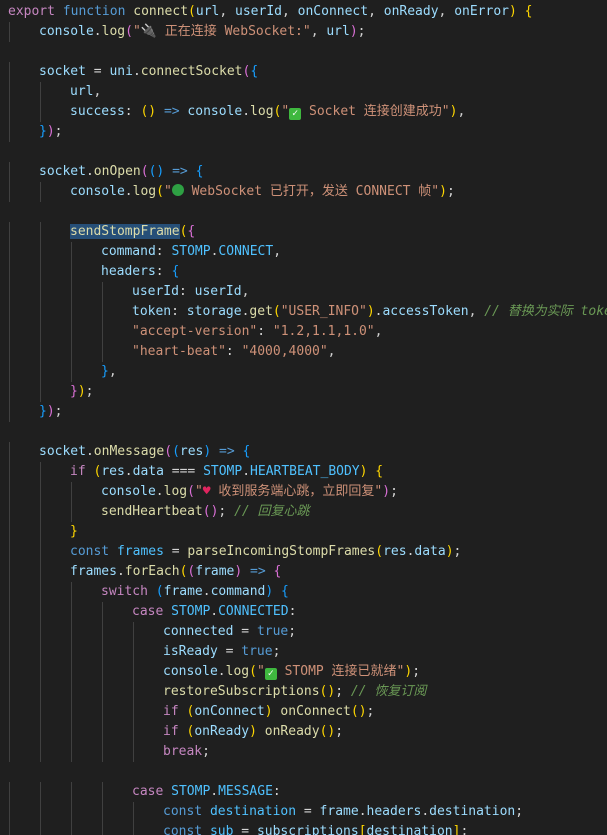  I want to click on code-token: frame, so click(183, 591).